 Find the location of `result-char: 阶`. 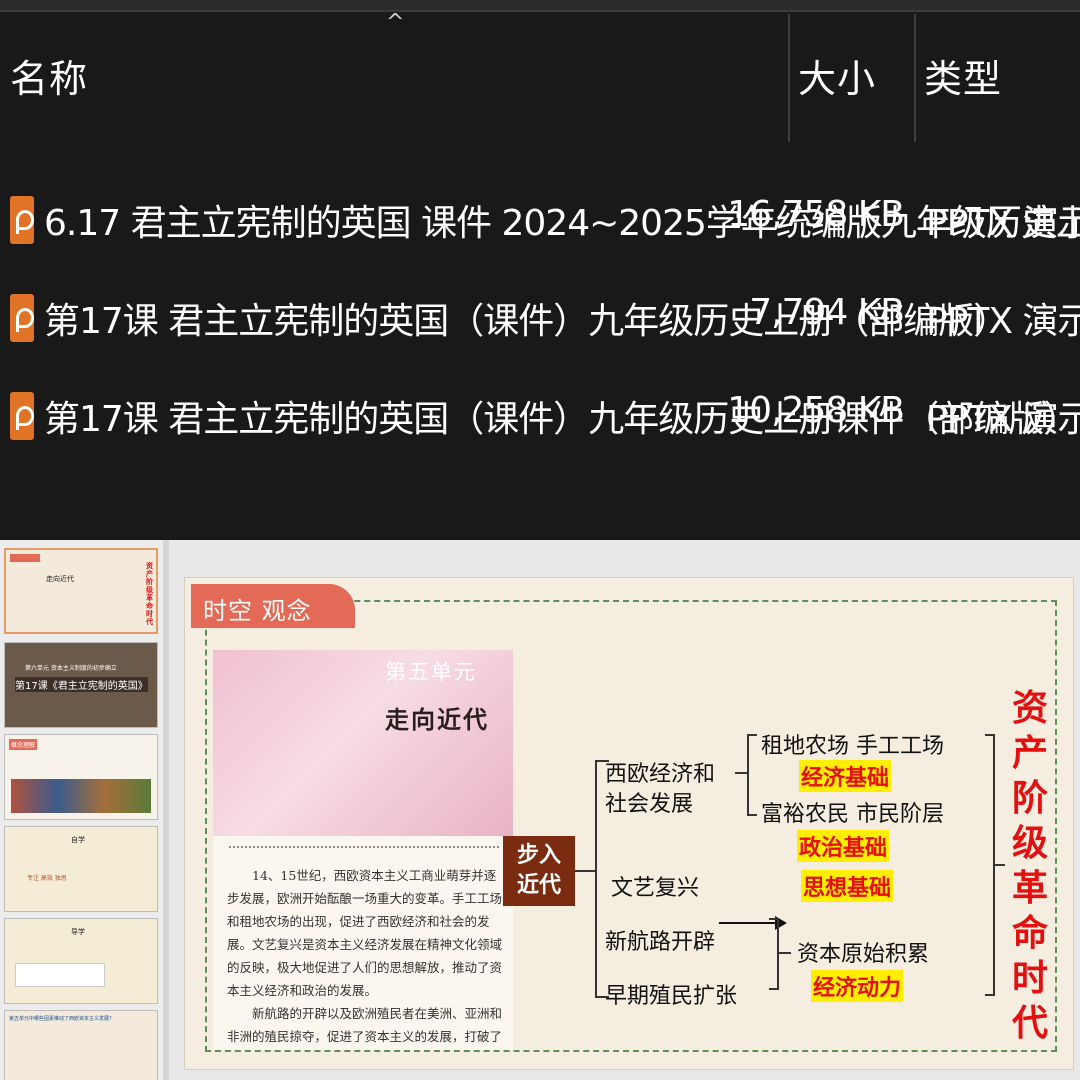

result-char: 阶 is located at coordinates (1029, 798).